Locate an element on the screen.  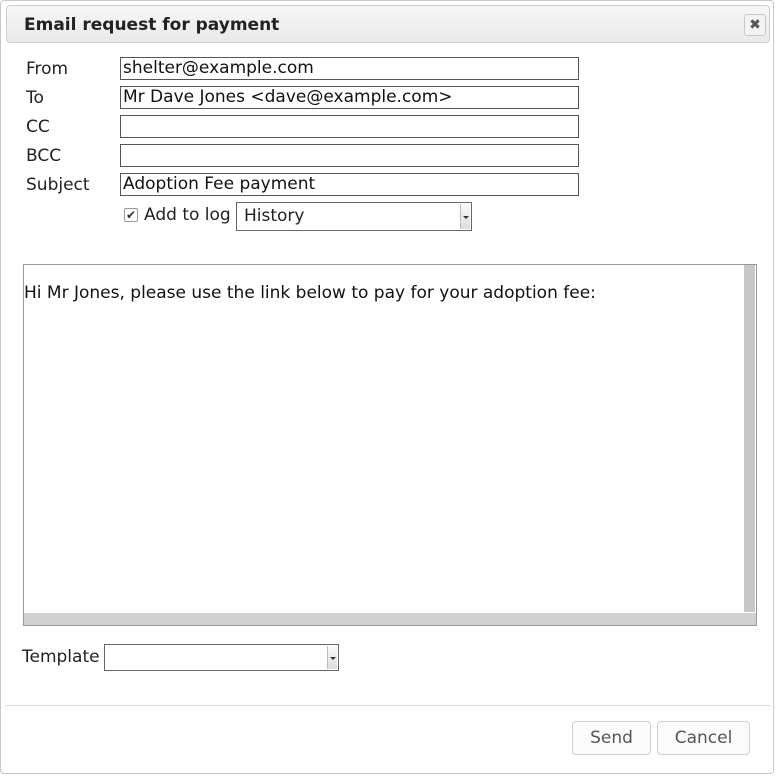
send-button: Send is located at coordinates (611, 738).